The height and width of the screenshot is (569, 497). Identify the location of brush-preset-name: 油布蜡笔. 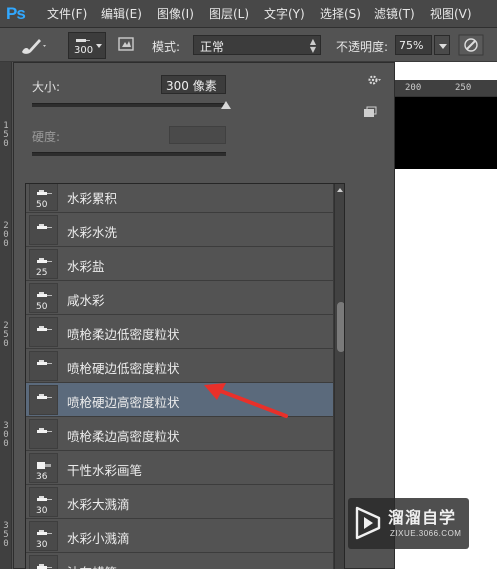
(92, 565).